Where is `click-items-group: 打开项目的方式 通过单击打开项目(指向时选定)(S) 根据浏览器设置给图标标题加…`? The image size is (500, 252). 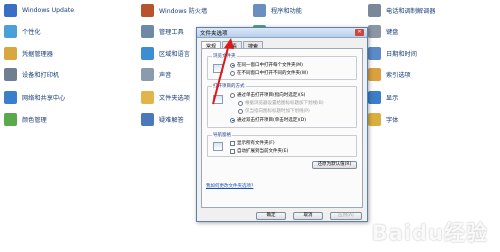
click-items-group: 打开项目的方式 通过单击打开项目(指向时选定)(S) 根据浏览器设置给图标标题加… is located at coordinates (282, 105).